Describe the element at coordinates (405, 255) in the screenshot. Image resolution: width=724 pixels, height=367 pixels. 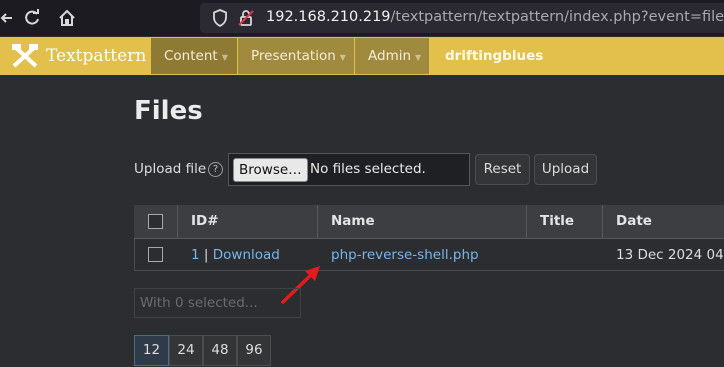
I see `file-name-link: php-reverse-shell.php` at that location.